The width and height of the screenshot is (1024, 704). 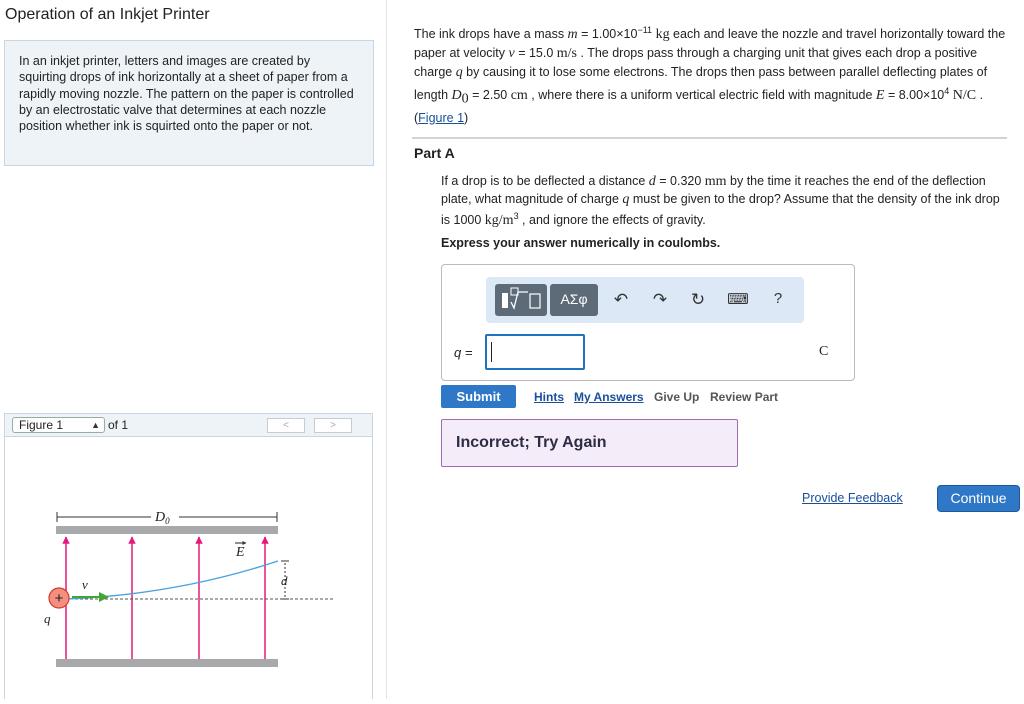 What do you see at coordinates (491, 352) in the screenshot?
I see `text-caret` at bounding box center [491, 352].